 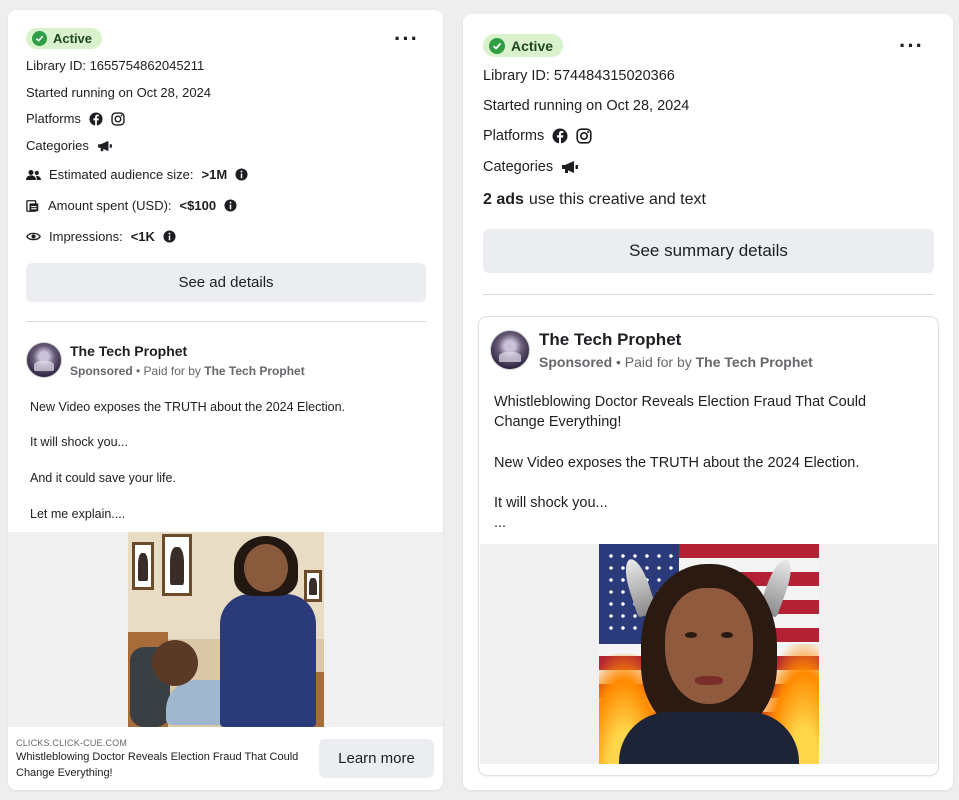 I want to click on status-badge-right: Active, so click(x=523, y=45).